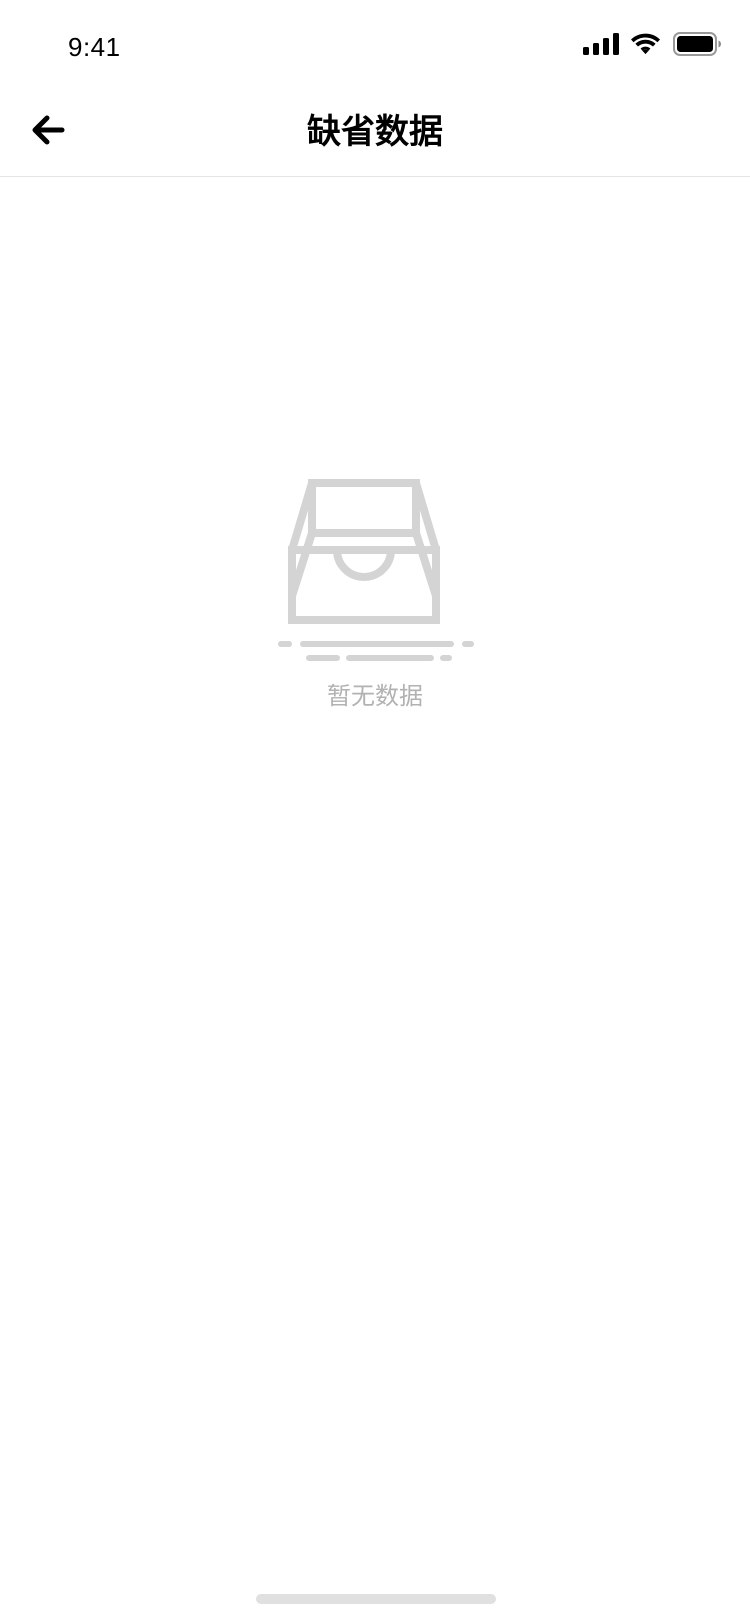  I want to click on page-title: 缺省数据, so click(375, 132).